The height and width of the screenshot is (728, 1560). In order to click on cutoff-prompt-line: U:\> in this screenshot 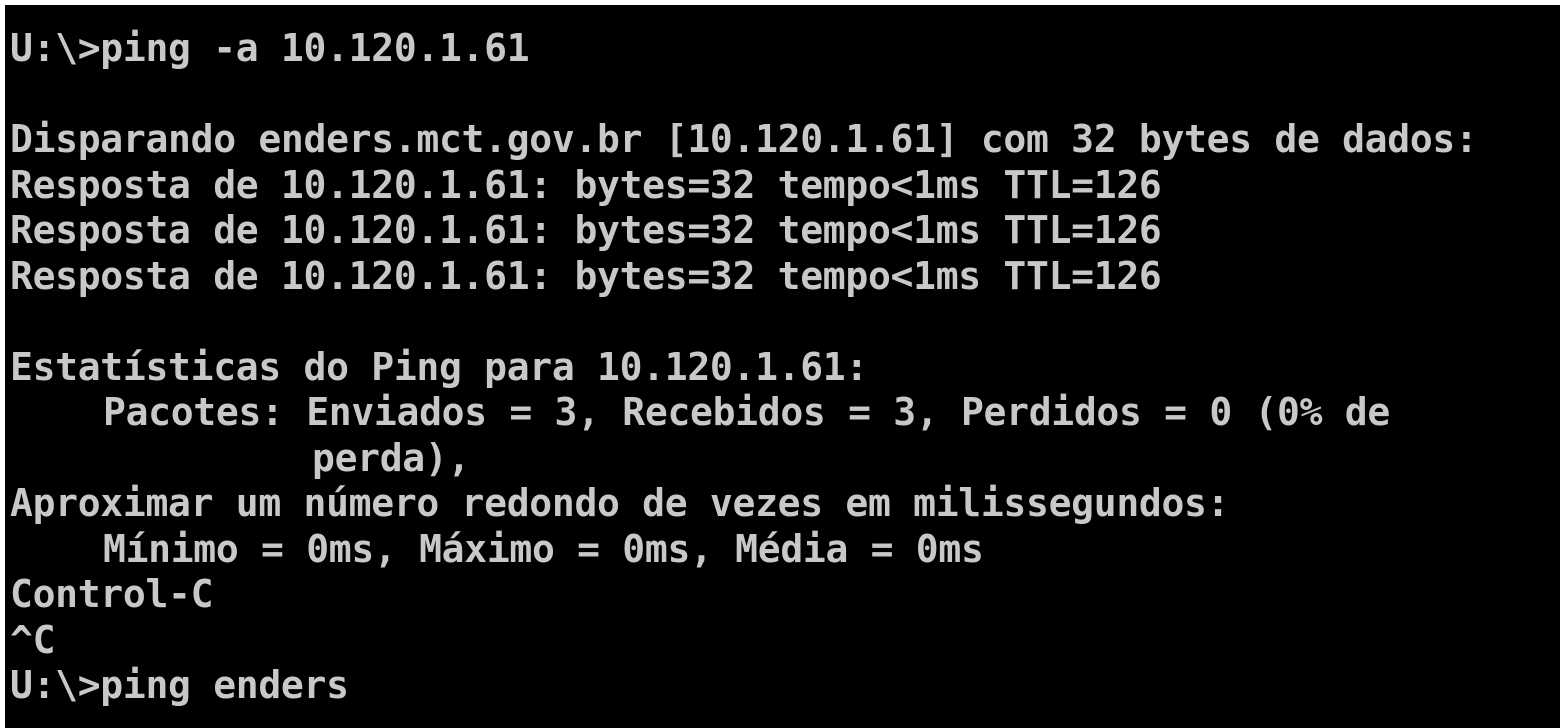, I will do `click(53, 9)`.